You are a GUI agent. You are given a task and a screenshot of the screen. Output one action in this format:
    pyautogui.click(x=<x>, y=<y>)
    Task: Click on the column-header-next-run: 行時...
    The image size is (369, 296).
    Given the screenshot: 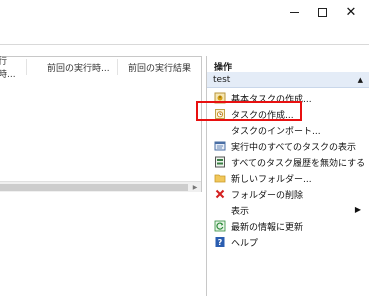 What is the action you would take?
    pyautogui.click(x=9, y=68)
    